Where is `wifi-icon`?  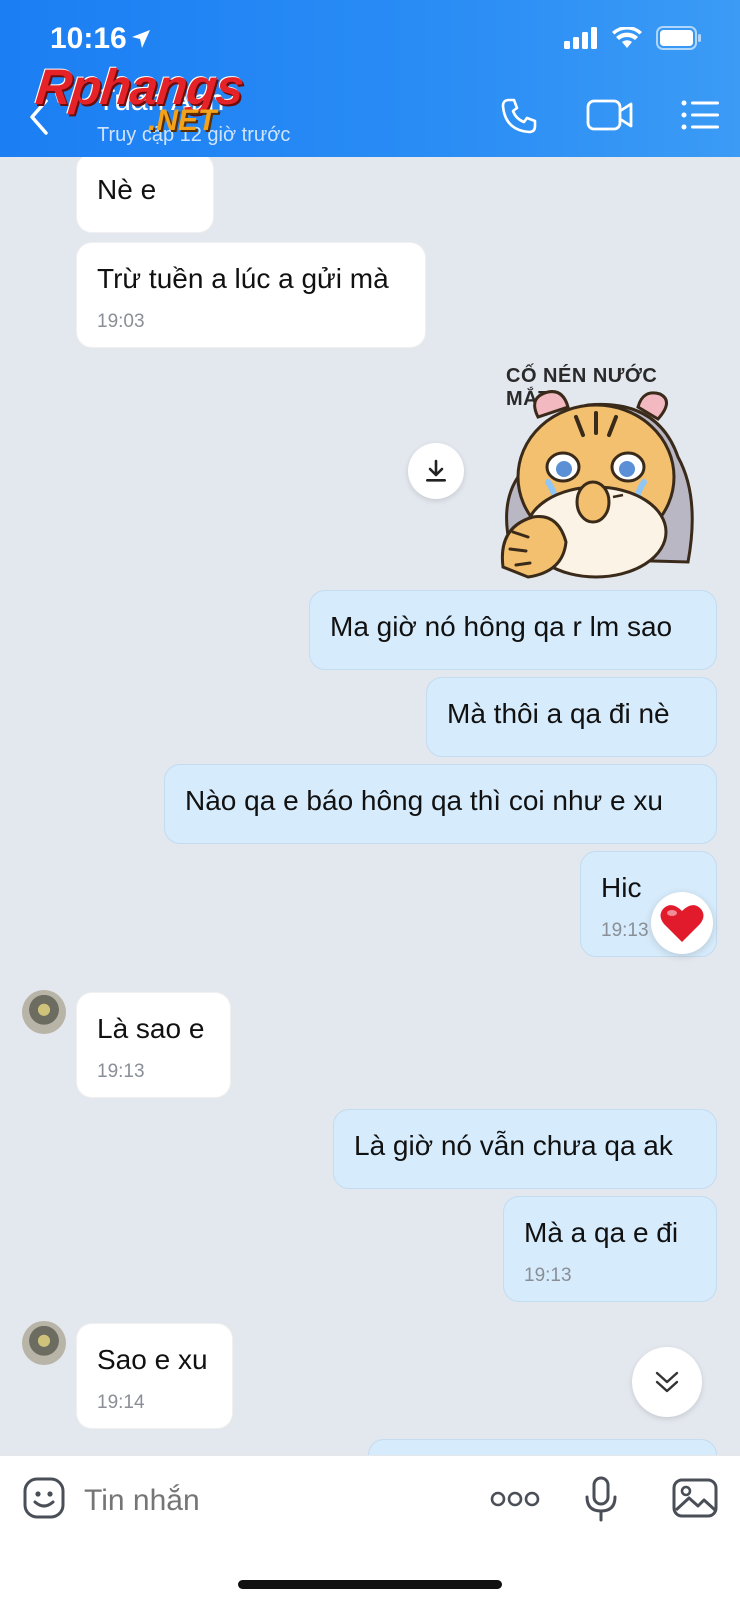 wifi-icon is located at coordinates (627, 37).